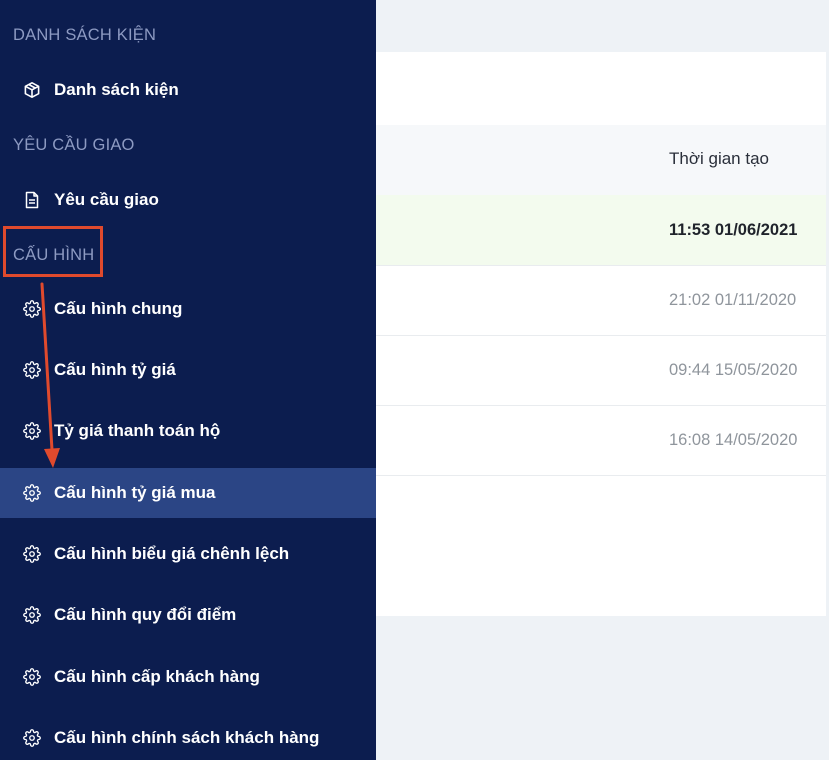  I want to click on sidebar-item-label: Cấu hình tỷ giá, so click(115, 369).